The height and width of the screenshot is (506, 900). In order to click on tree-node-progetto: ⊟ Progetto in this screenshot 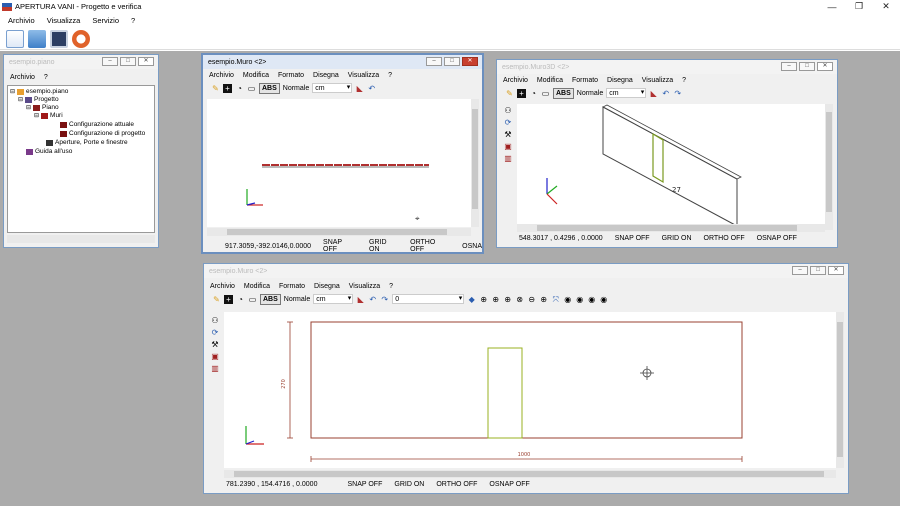, I will do `click(38, 99)`.